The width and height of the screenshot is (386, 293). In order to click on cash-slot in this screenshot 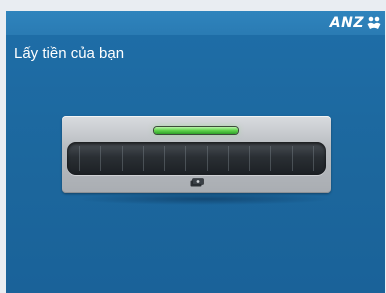, I will do `click(196, 158)`.